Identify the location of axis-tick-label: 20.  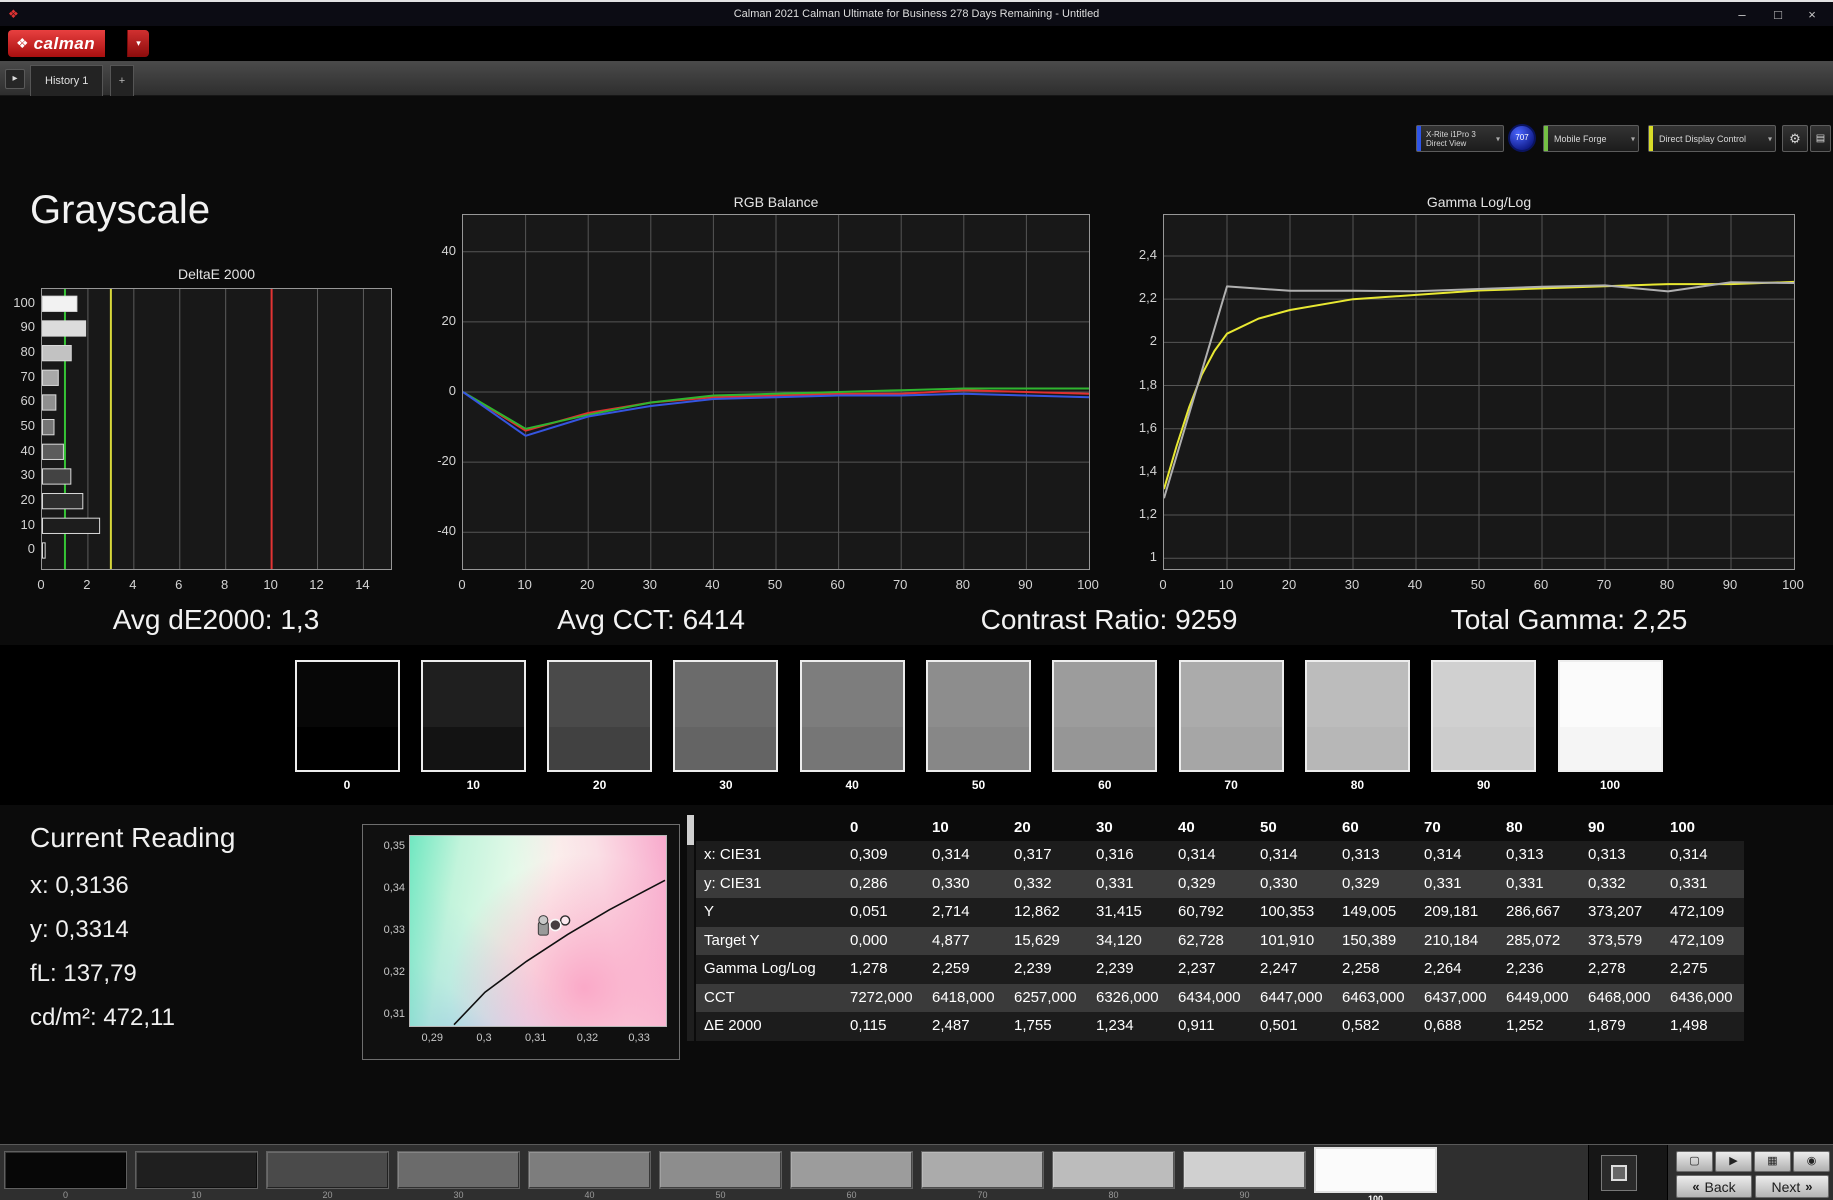
(1289, 584).